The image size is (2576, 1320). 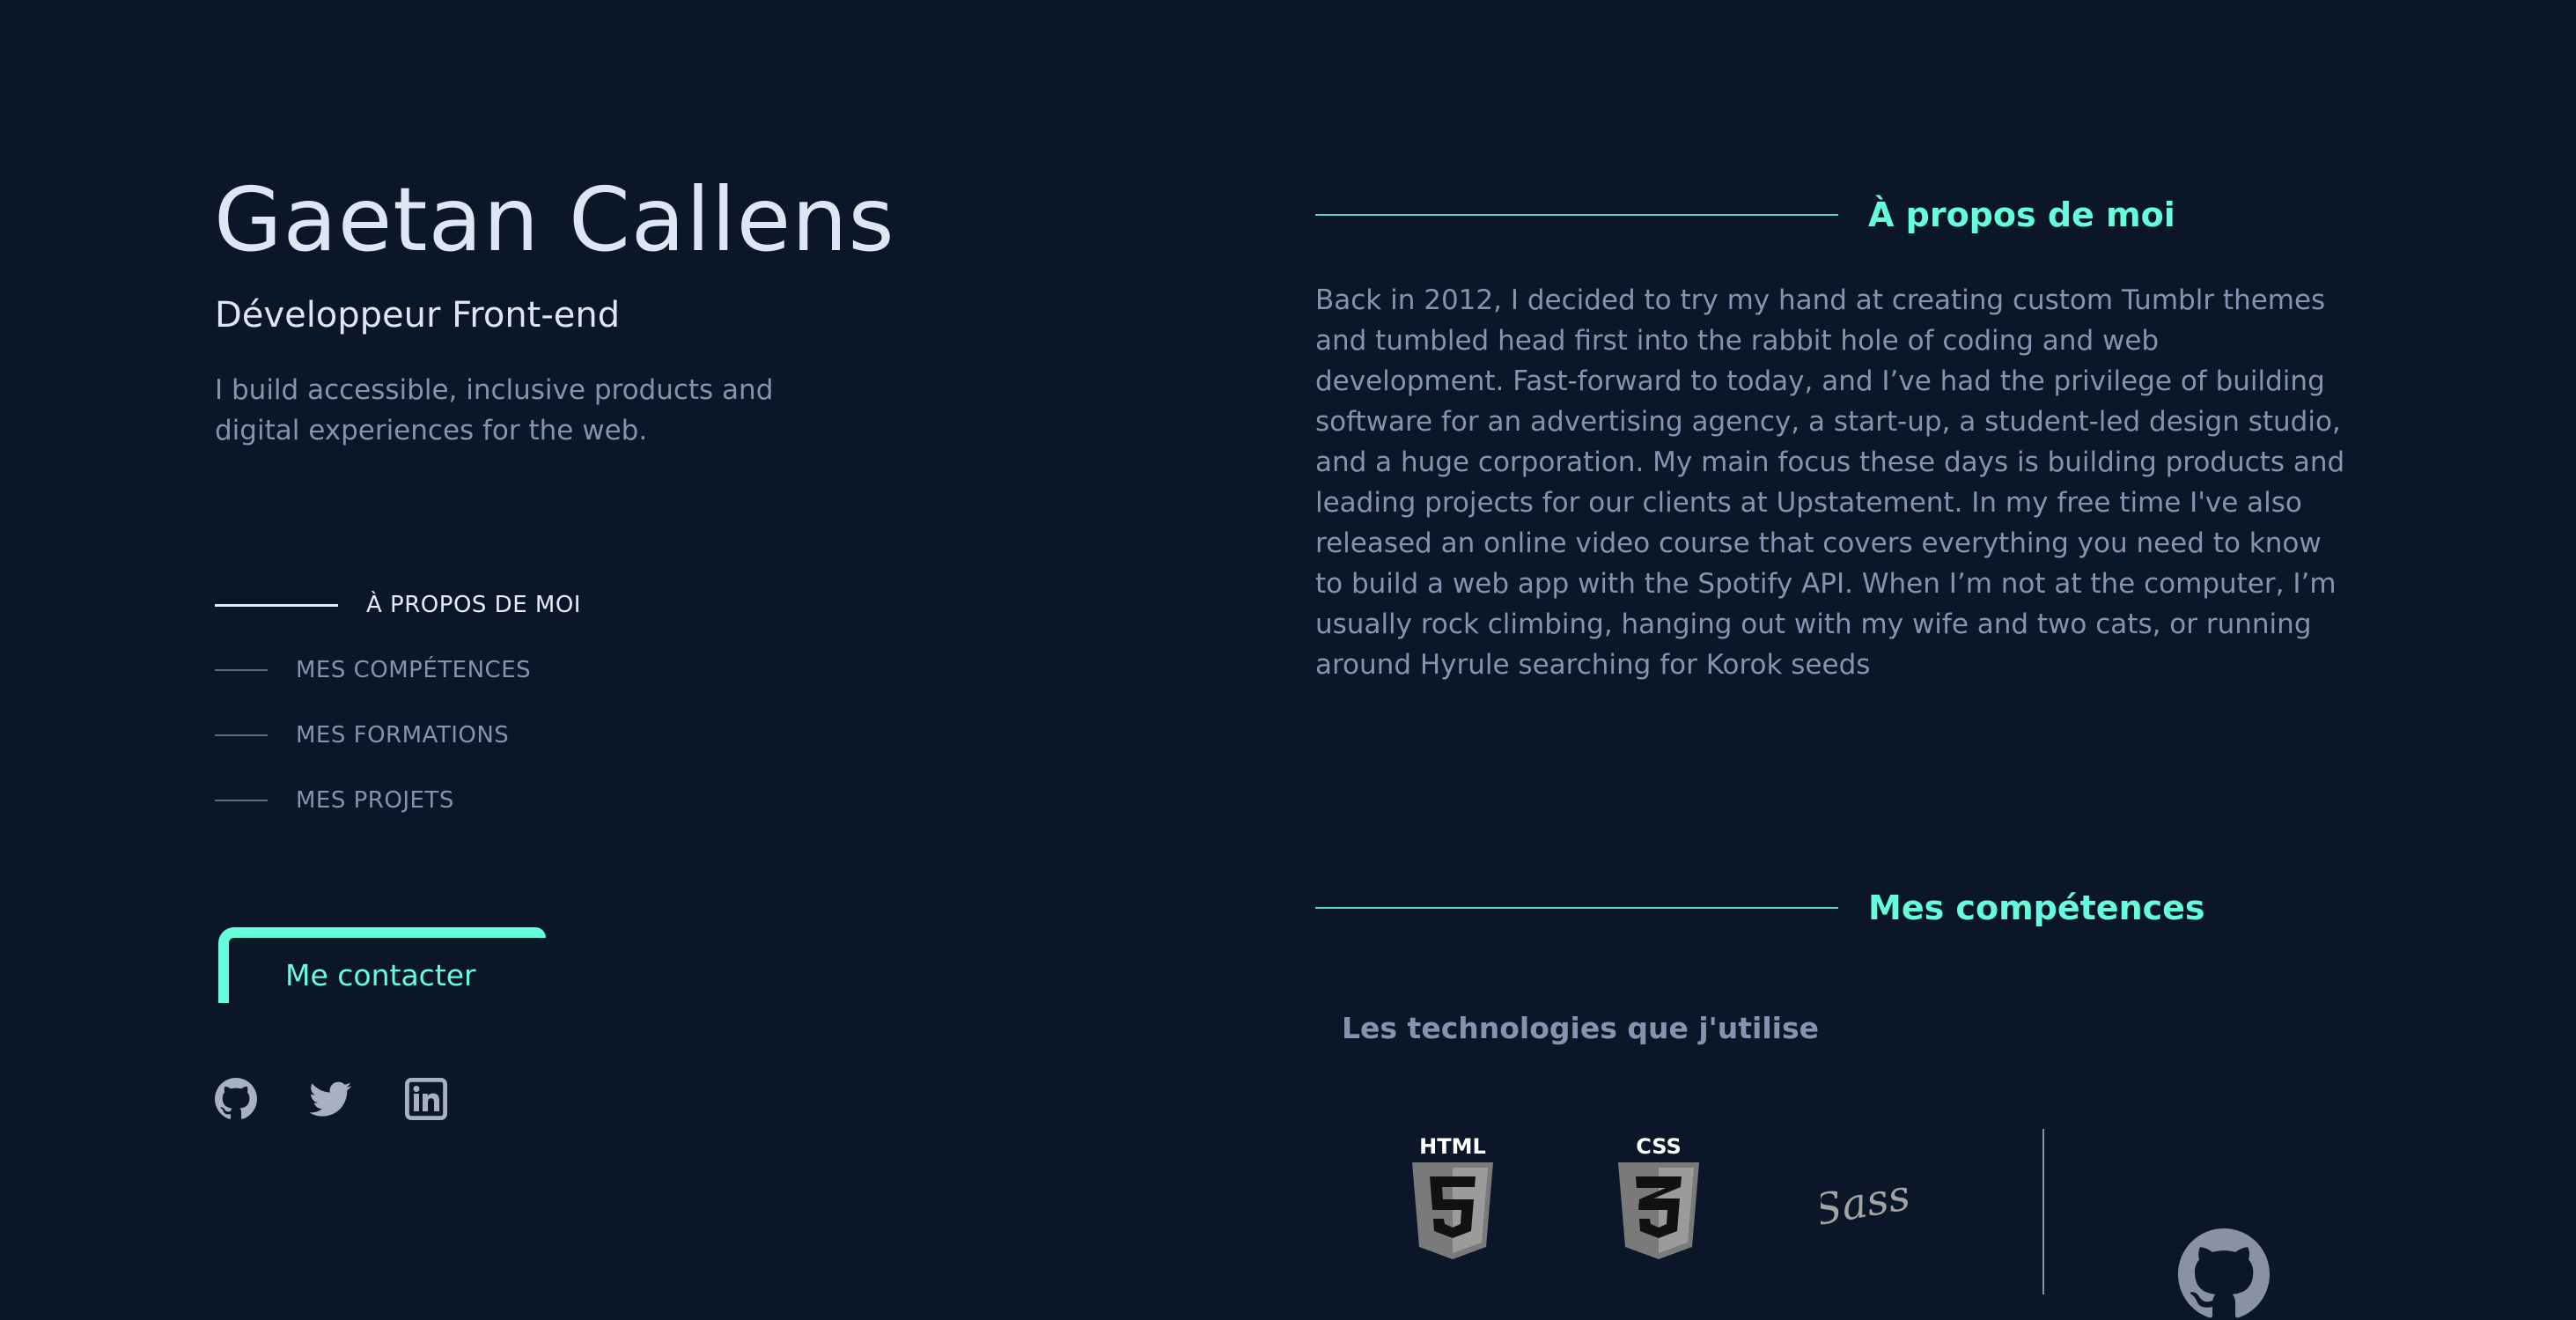 What do you see at coordinates (1580, 1028) in the screenshot?
I see `technologies-subtitle: Les technologies que j'utilise` at bounding box center [1580, 1028].